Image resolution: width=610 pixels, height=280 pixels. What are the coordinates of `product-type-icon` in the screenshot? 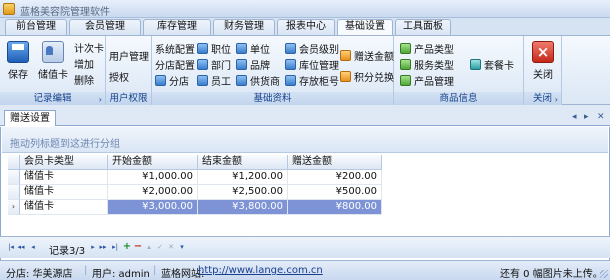 It's located at (405, 48).